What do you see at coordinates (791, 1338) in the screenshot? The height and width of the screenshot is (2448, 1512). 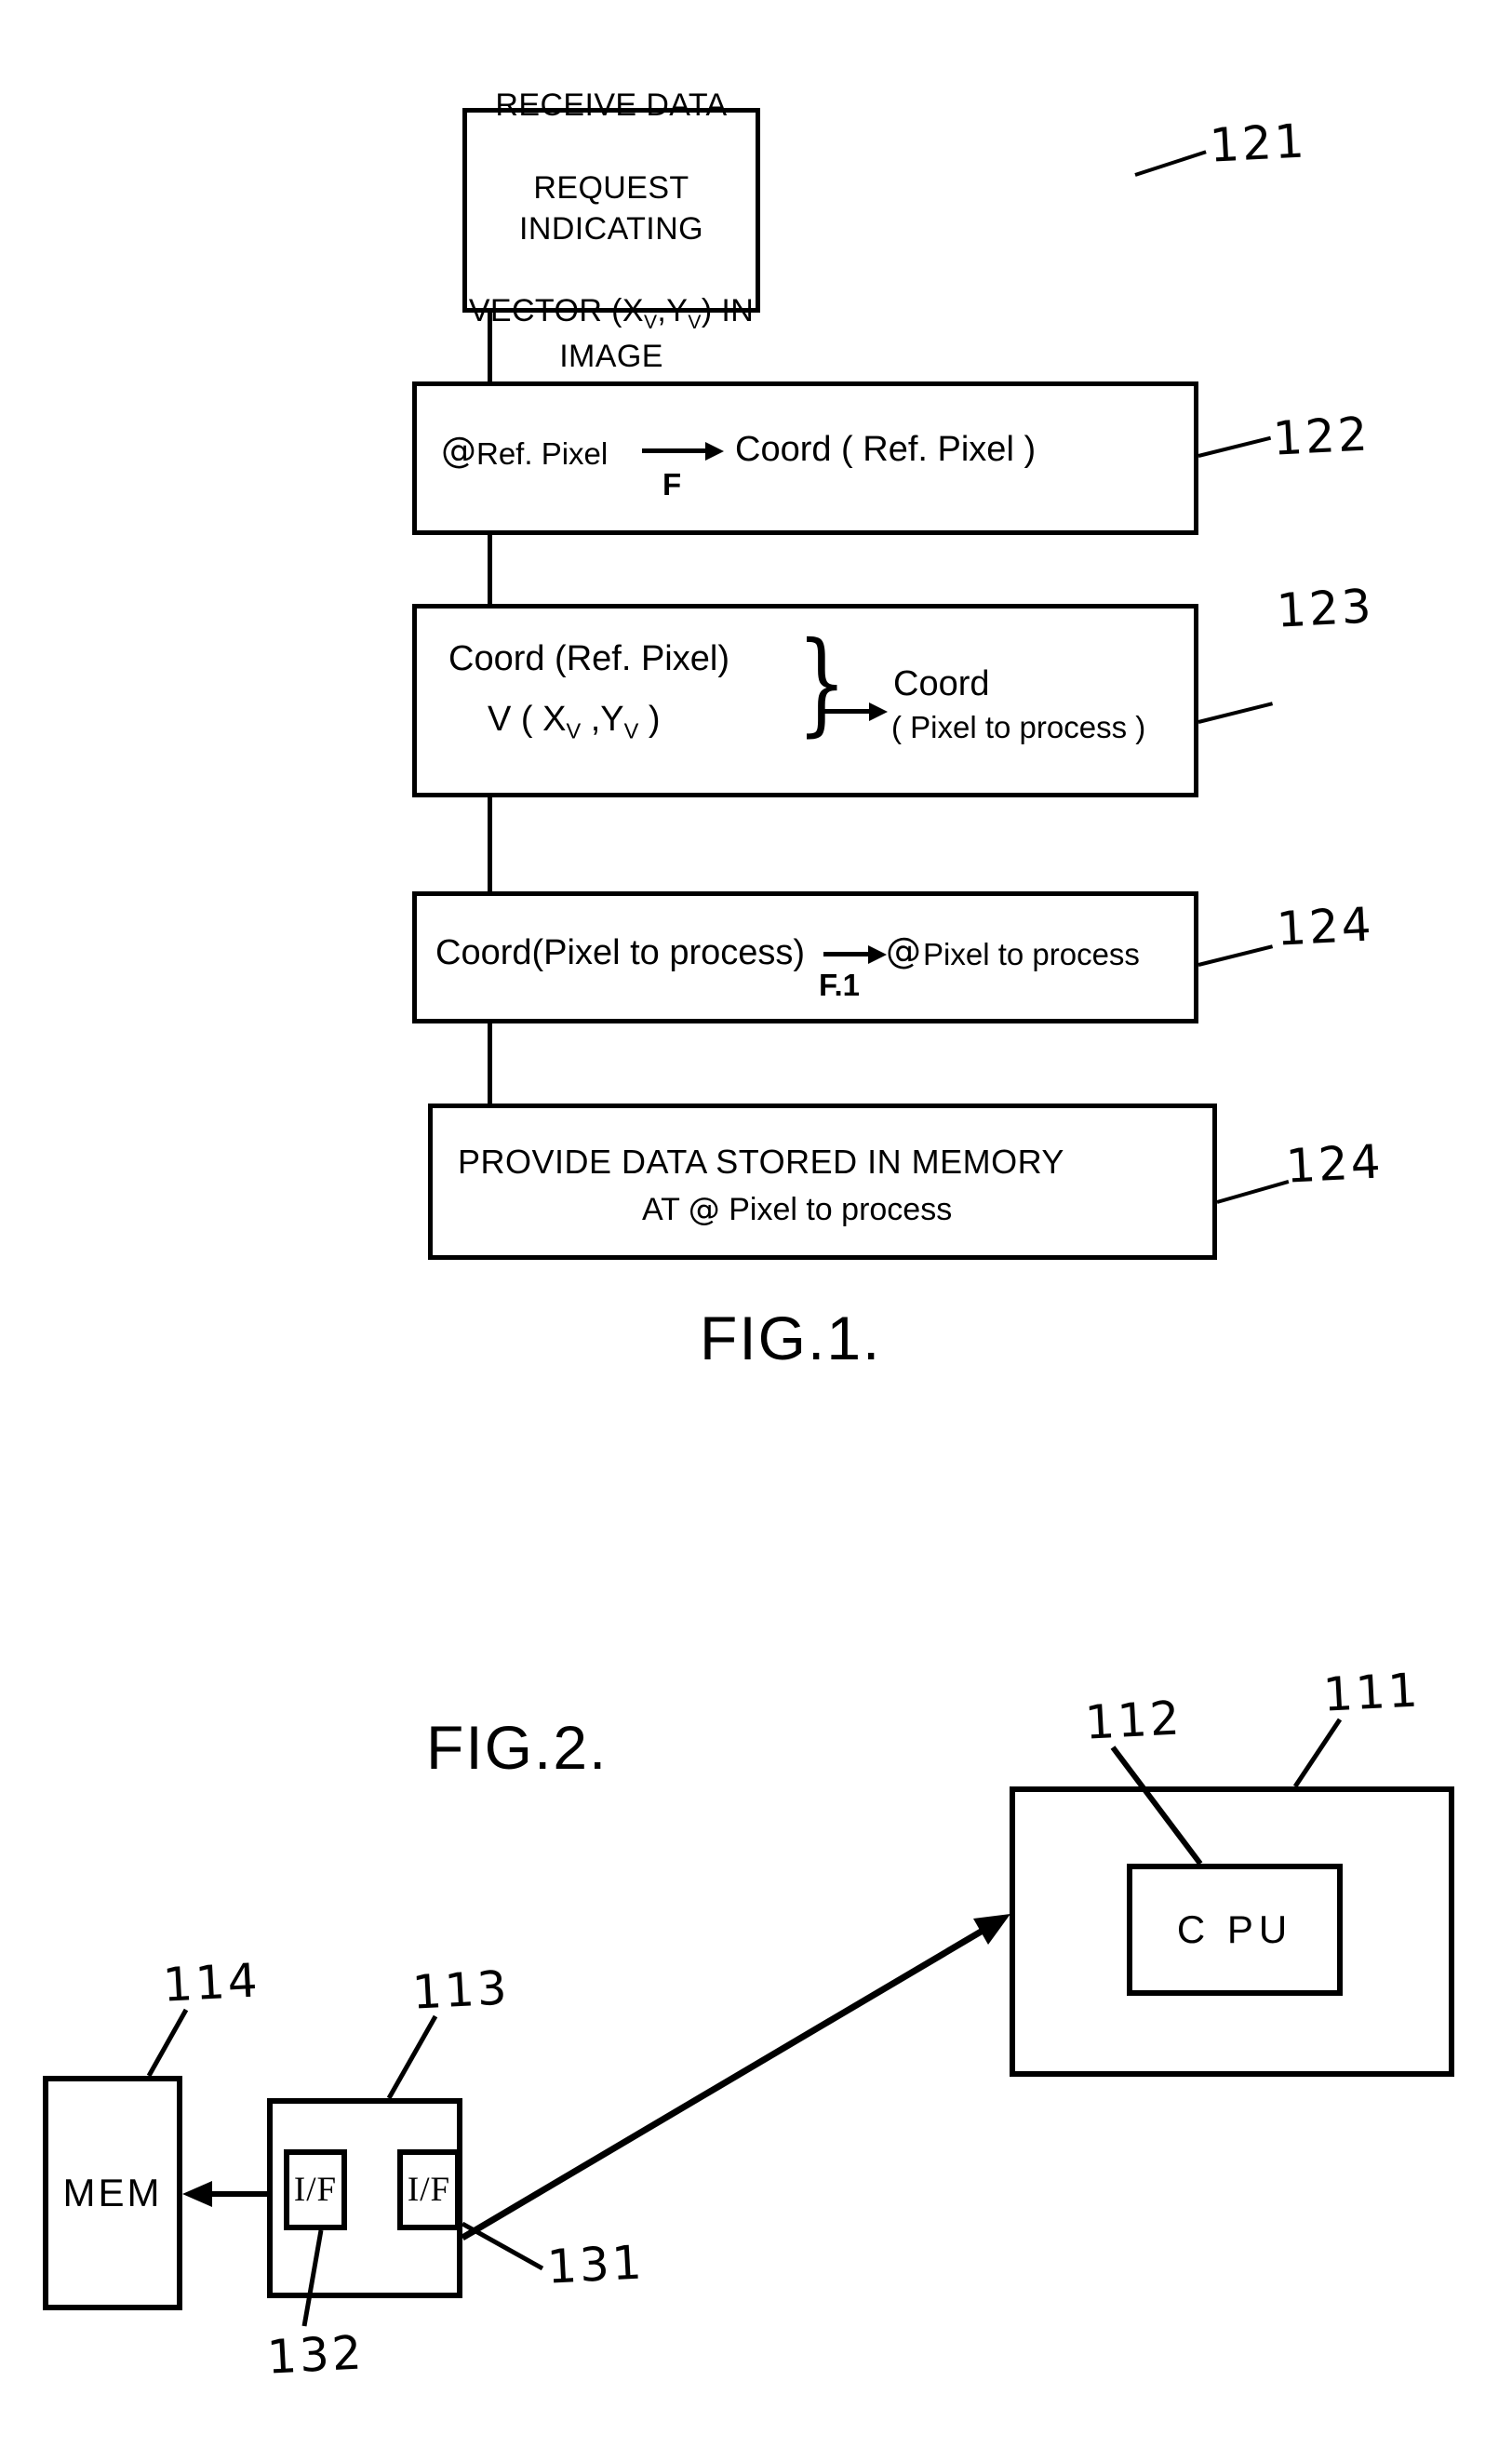 I see `fig1-caption: FIG.1.` at bounding box center [791, 1338].